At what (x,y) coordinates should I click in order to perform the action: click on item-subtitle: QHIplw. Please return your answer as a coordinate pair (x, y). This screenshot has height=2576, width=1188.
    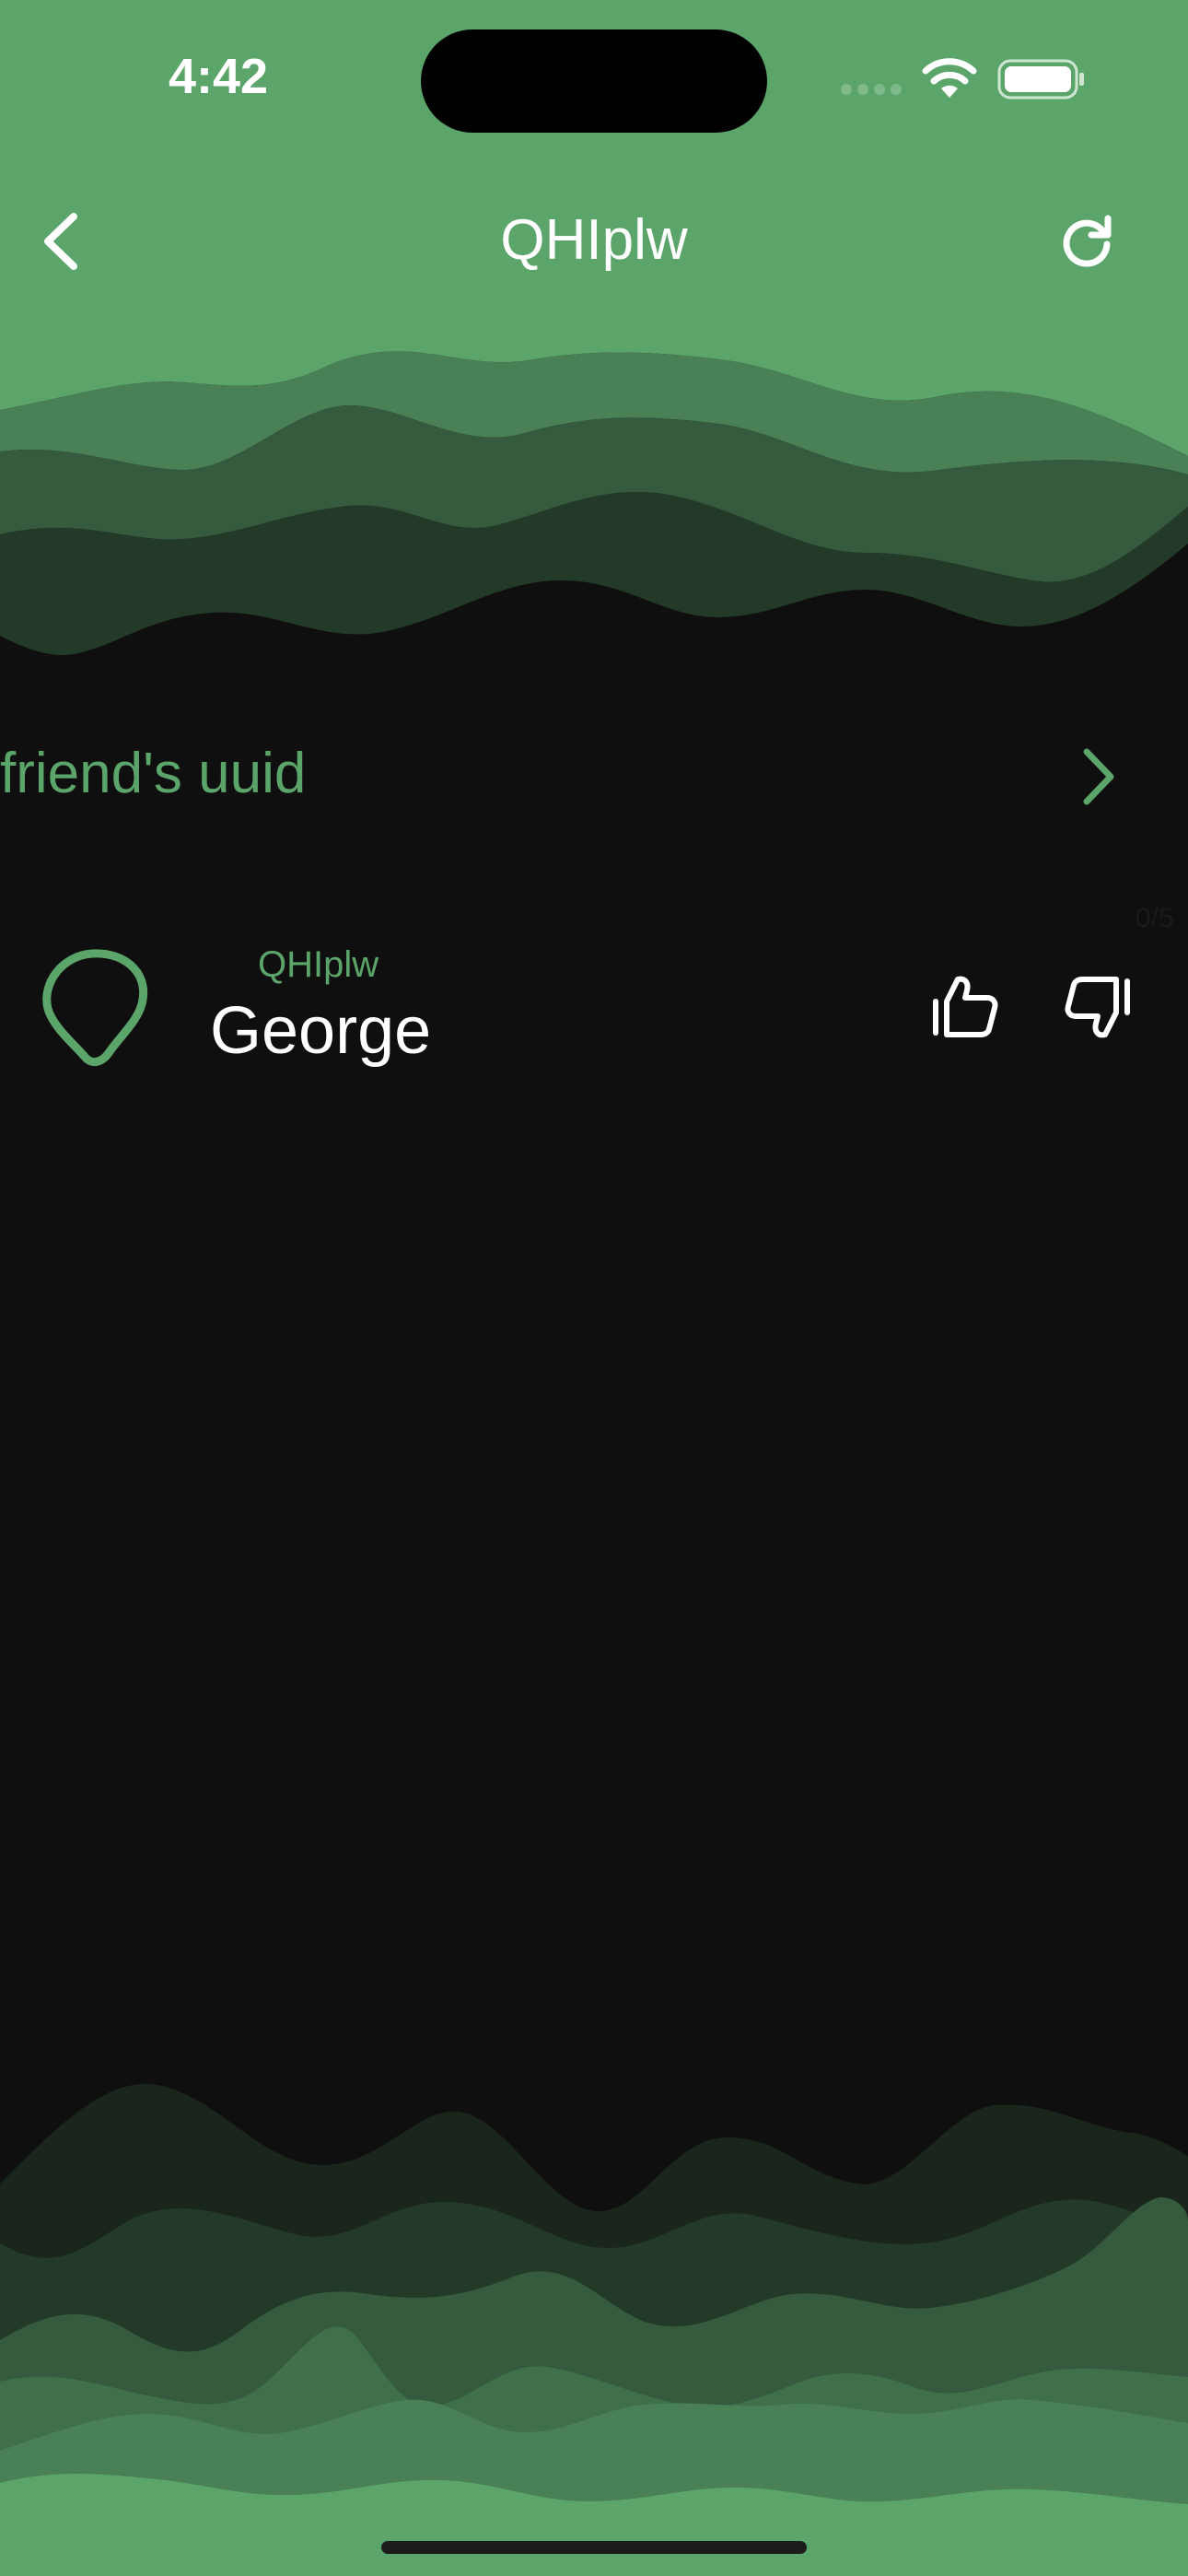
    Looking at the image, I should click on (318, 964).